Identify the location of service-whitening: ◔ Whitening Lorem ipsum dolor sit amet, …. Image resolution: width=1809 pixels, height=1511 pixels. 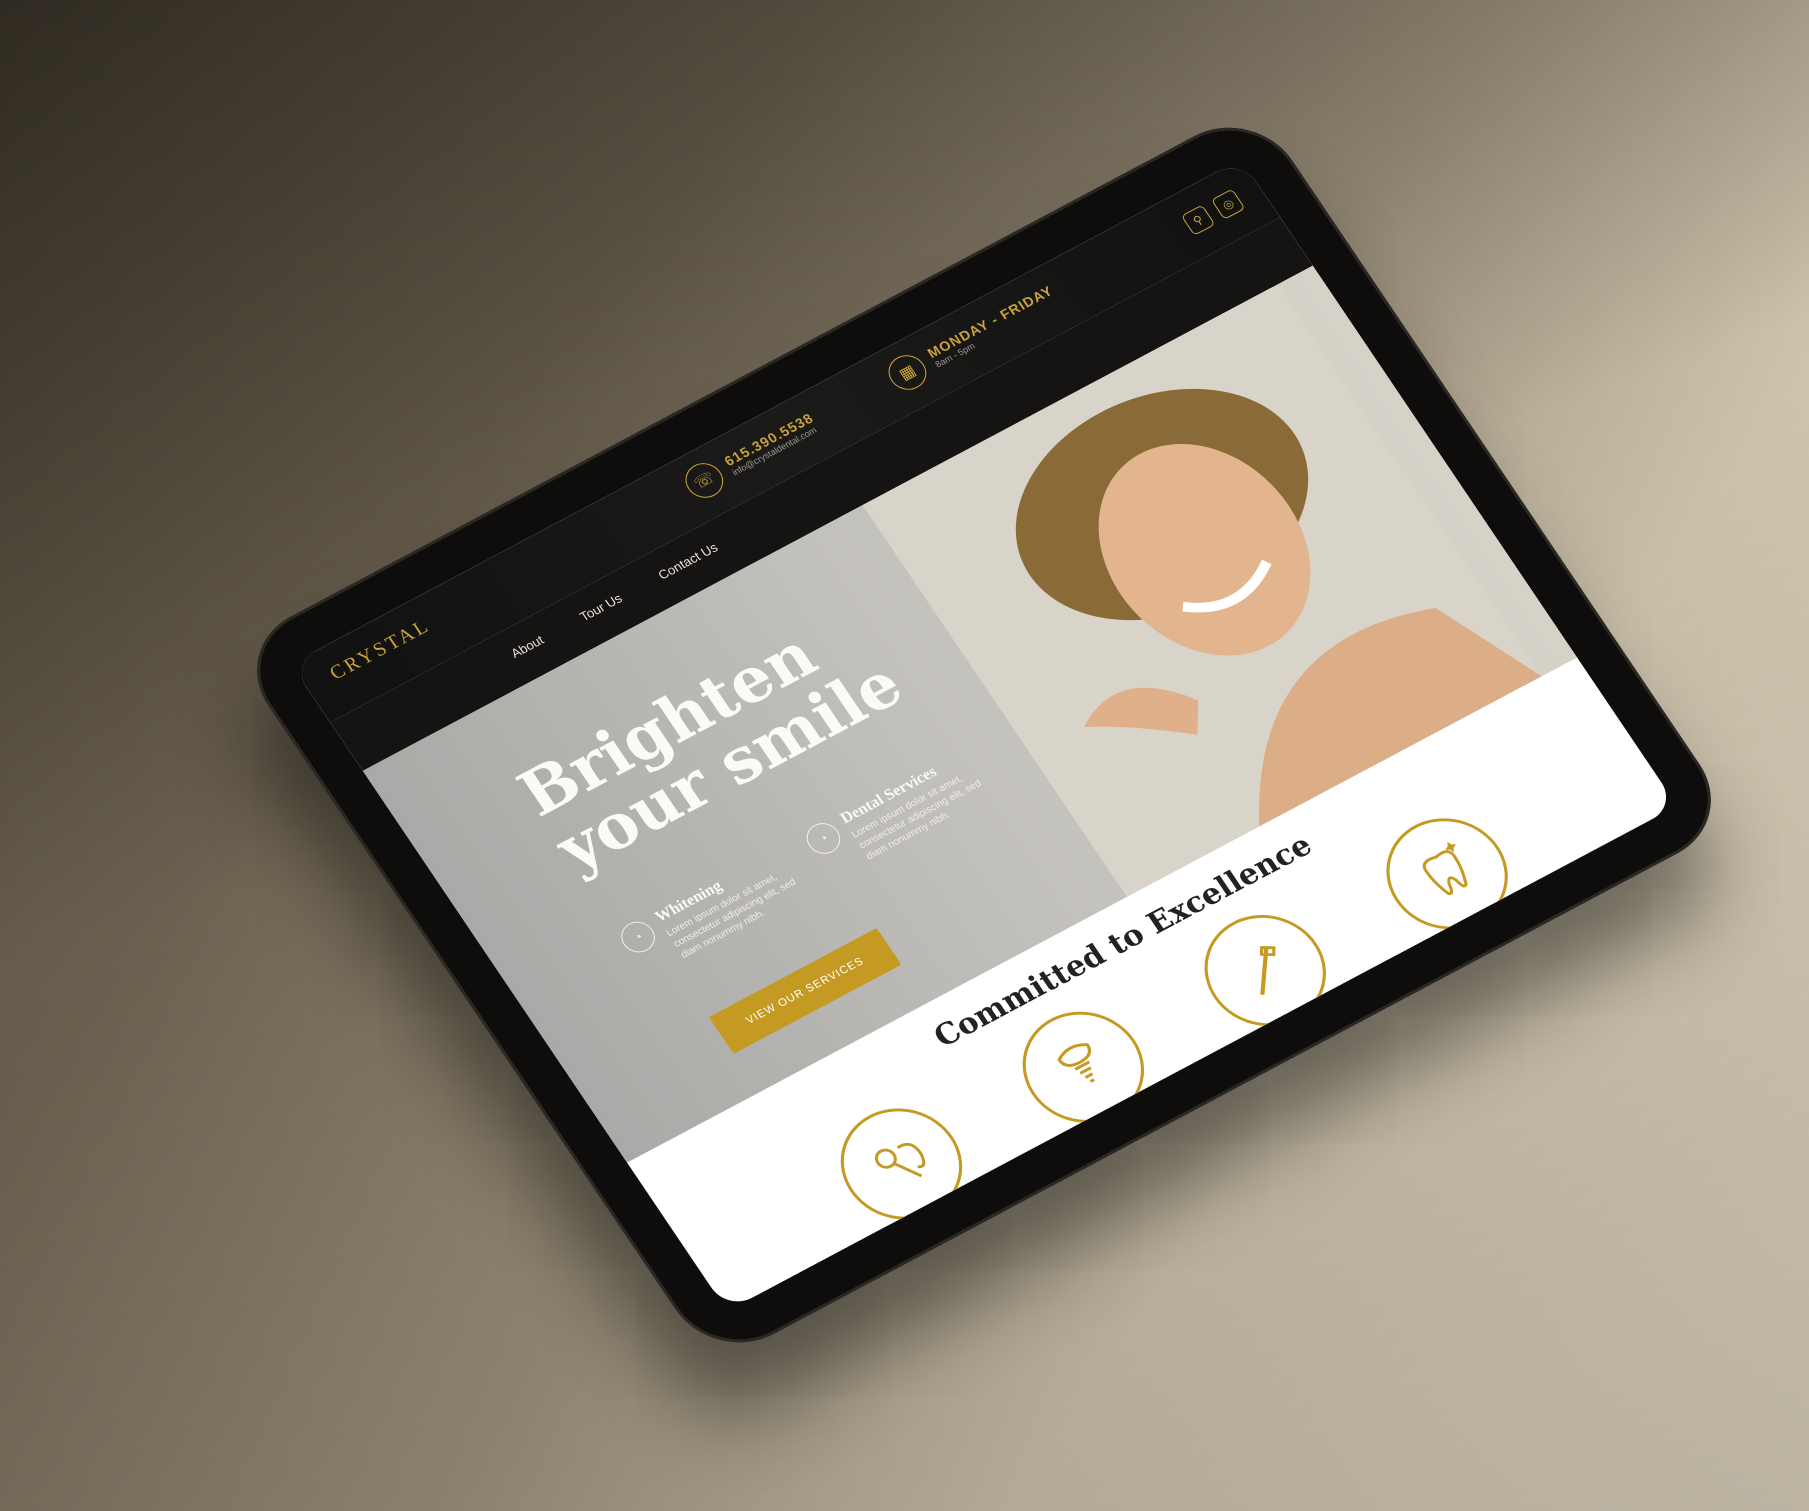
(716, 911).